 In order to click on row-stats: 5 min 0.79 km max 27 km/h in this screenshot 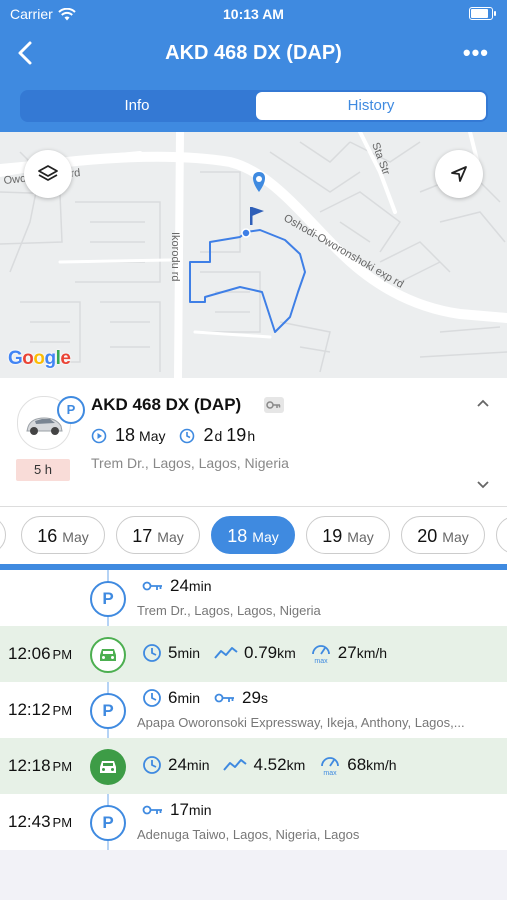, I will do `click(271, 653)`.